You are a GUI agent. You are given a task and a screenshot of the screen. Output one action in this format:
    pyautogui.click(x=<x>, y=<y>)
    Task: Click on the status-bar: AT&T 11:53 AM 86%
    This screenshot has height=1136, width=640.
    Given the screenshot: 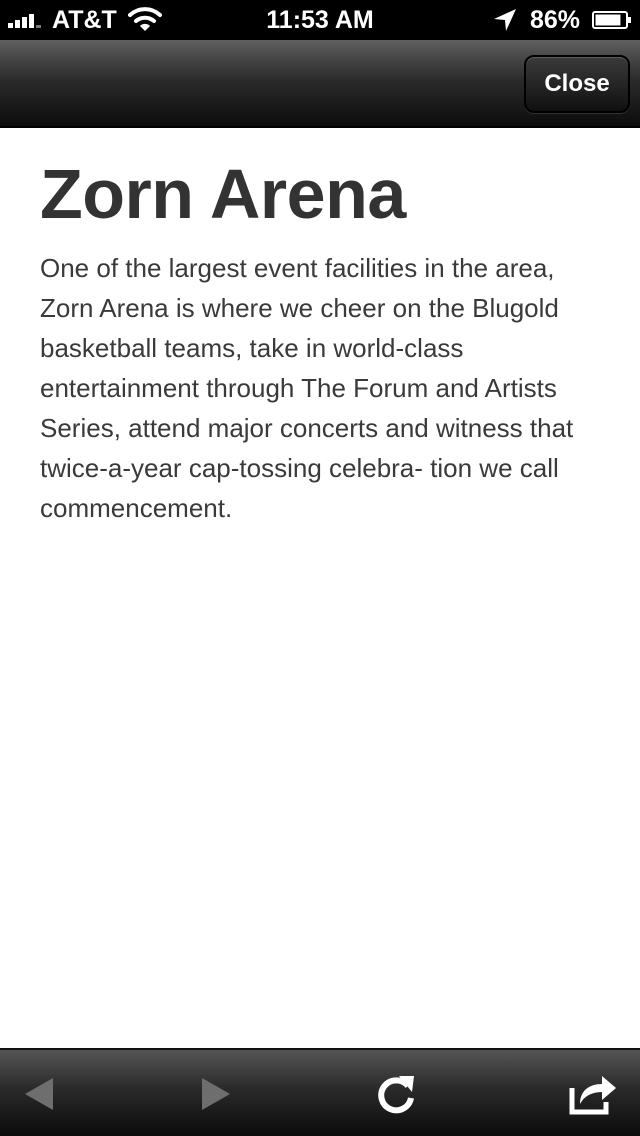 What is the action you would take?
    pyautogui.click(x=320, y=20)
    